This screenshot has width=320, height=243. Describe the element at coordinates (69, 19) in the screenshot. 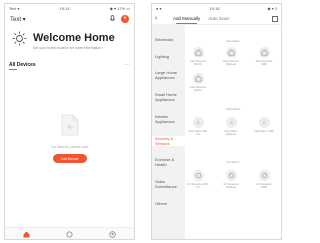

I see `home-header: Text ▾ +` at that location.